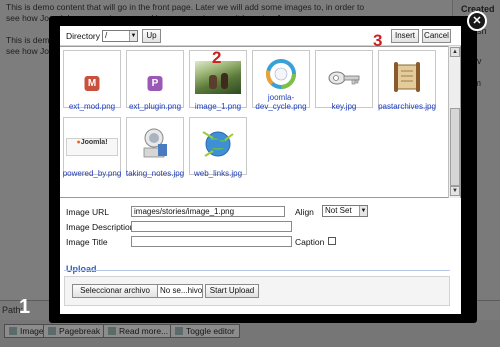 The height and width of the screenshot is (347, 500). What do you see at coordinates (83, 36) in the screenshot?
I see `directory-label: Directory` at bounding box center [83, 36].